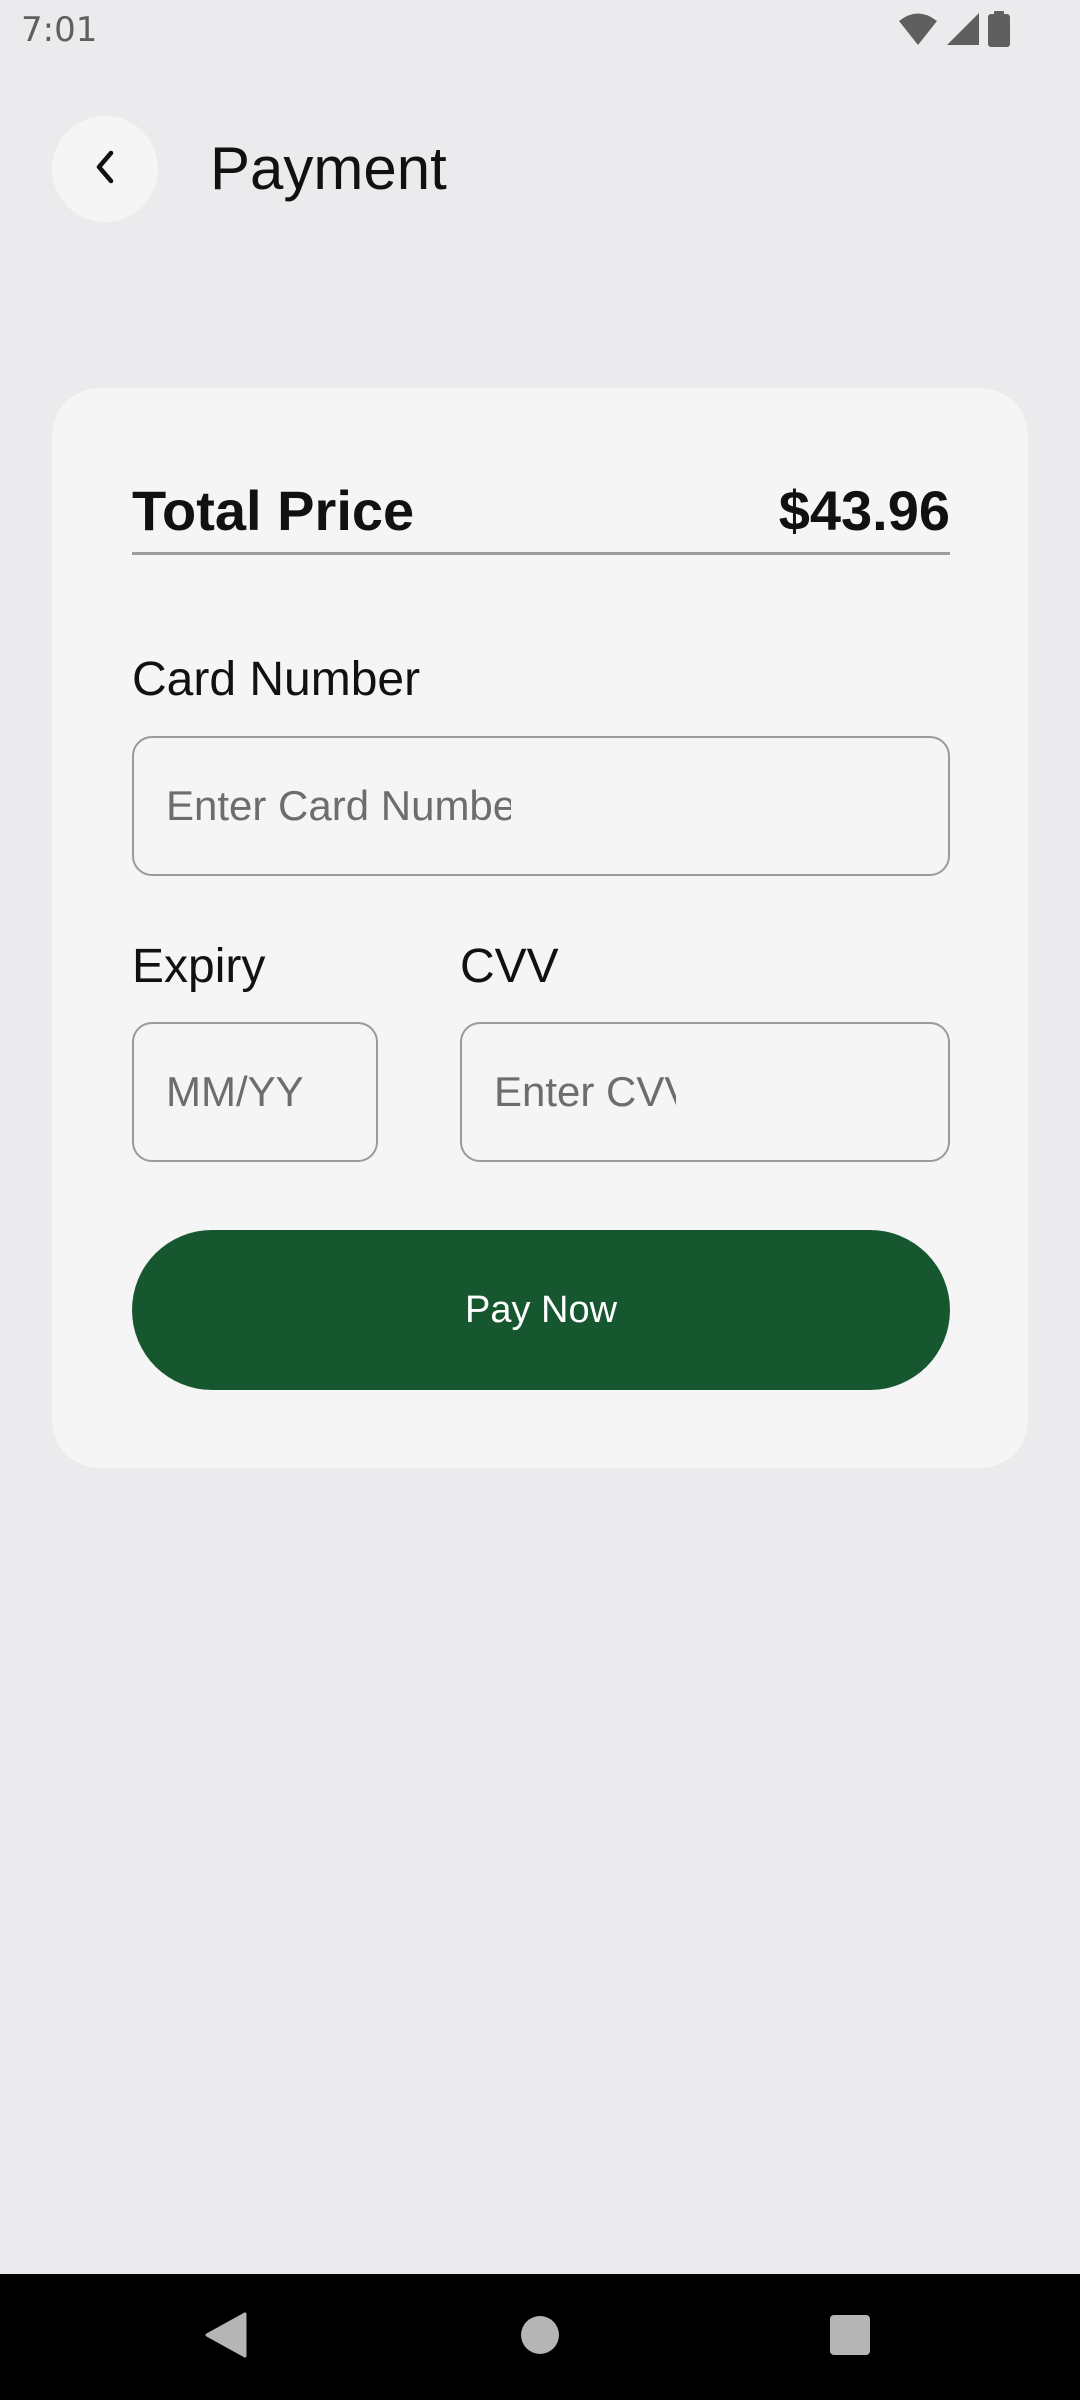 The image size is (1080, 2400). I want to click on card-number-label: Card Number, so click(276, 679).